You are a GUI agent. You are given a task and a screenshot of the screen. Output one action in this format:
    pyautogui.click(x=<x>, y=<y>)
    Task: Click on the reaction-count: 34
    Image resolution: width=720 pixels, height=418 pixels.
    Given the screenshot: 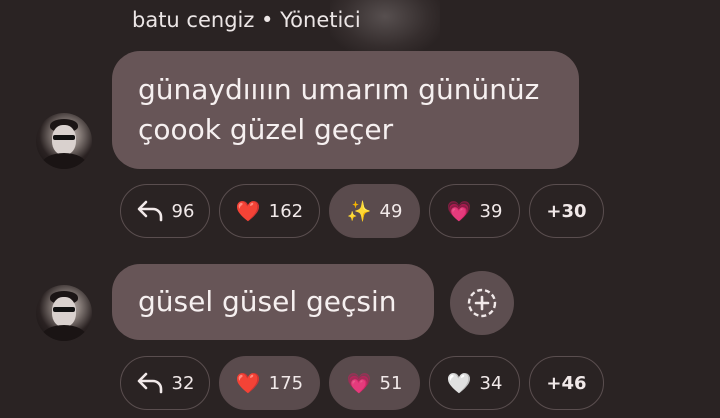 What is the action you would take?
    pyautogui.click(x=491, y=383)
    